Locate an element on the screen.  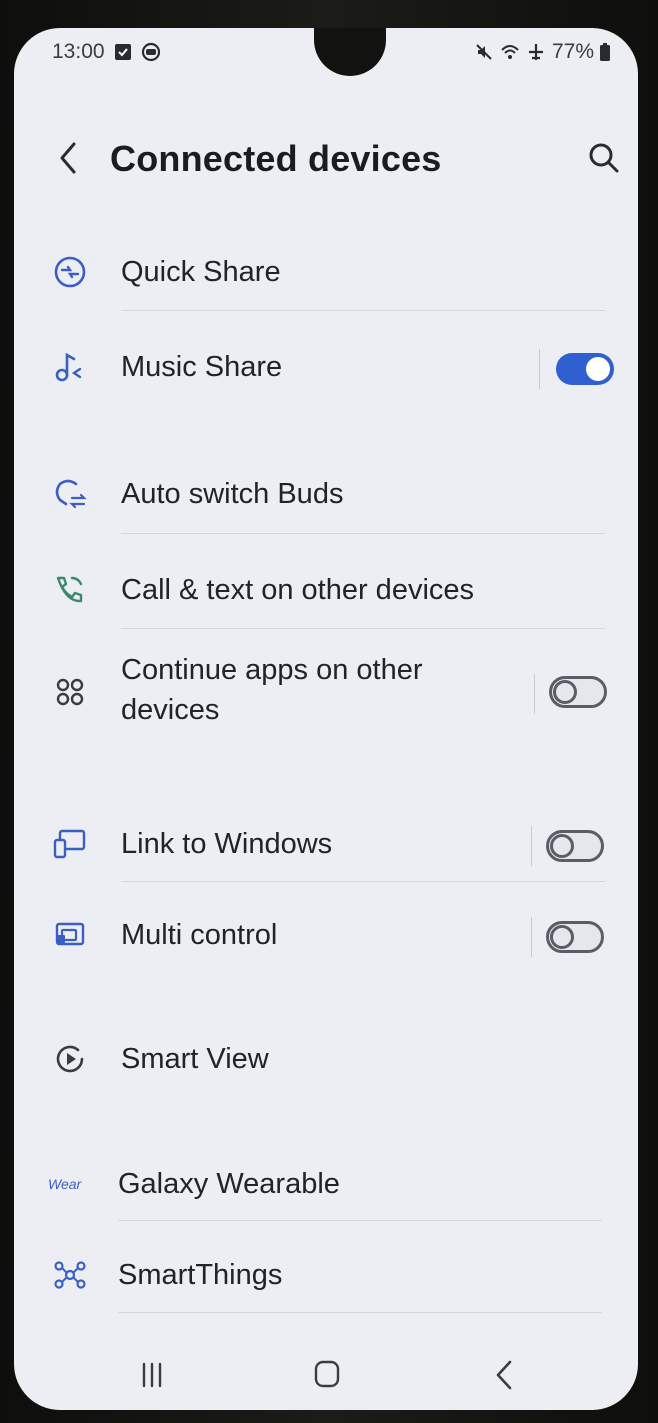
airplane-icon is located at coordinates (535, 52).